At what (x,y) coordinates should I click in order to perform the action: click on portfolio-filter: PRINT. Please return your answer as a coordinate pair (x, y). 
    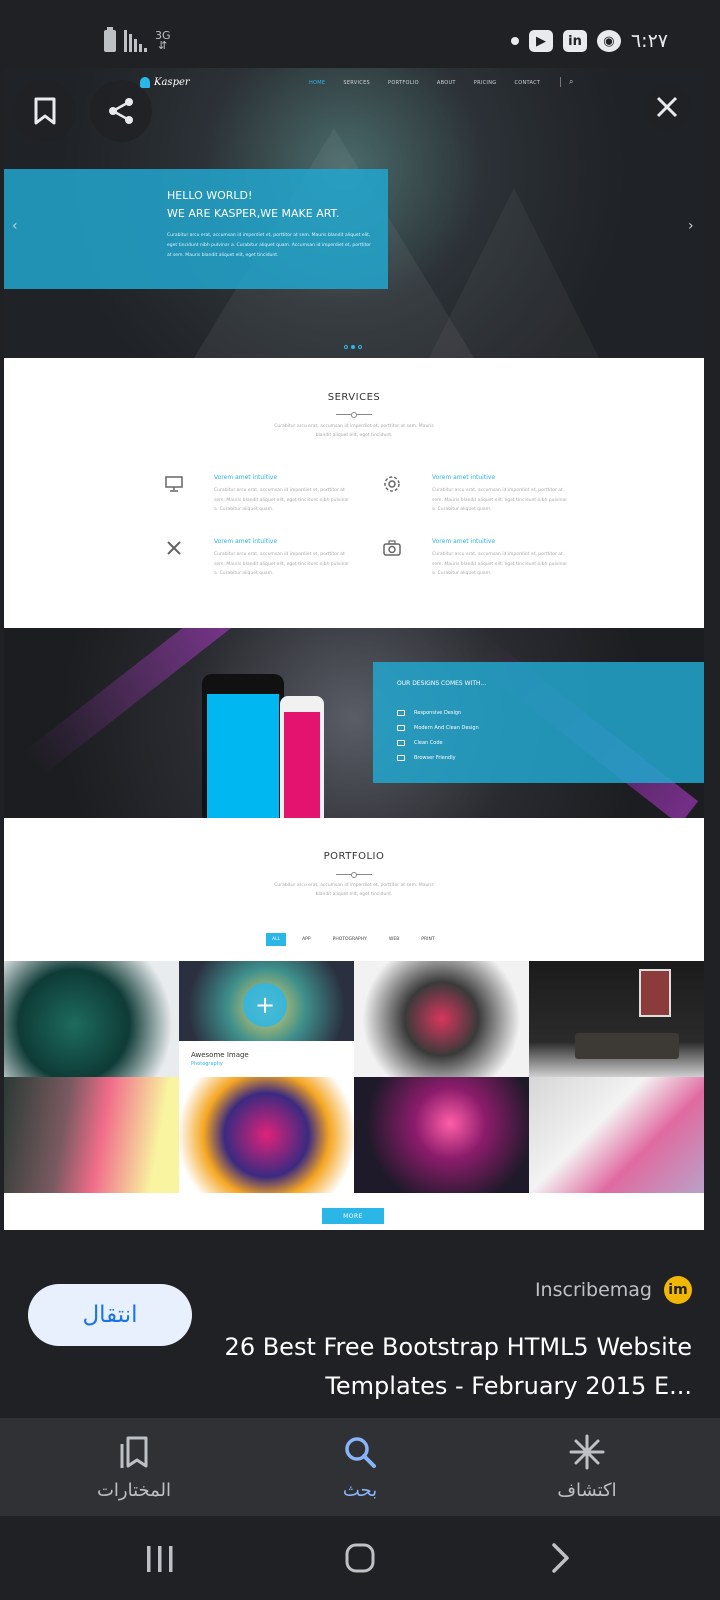
    Looking at the image, I should click on (428, 939).